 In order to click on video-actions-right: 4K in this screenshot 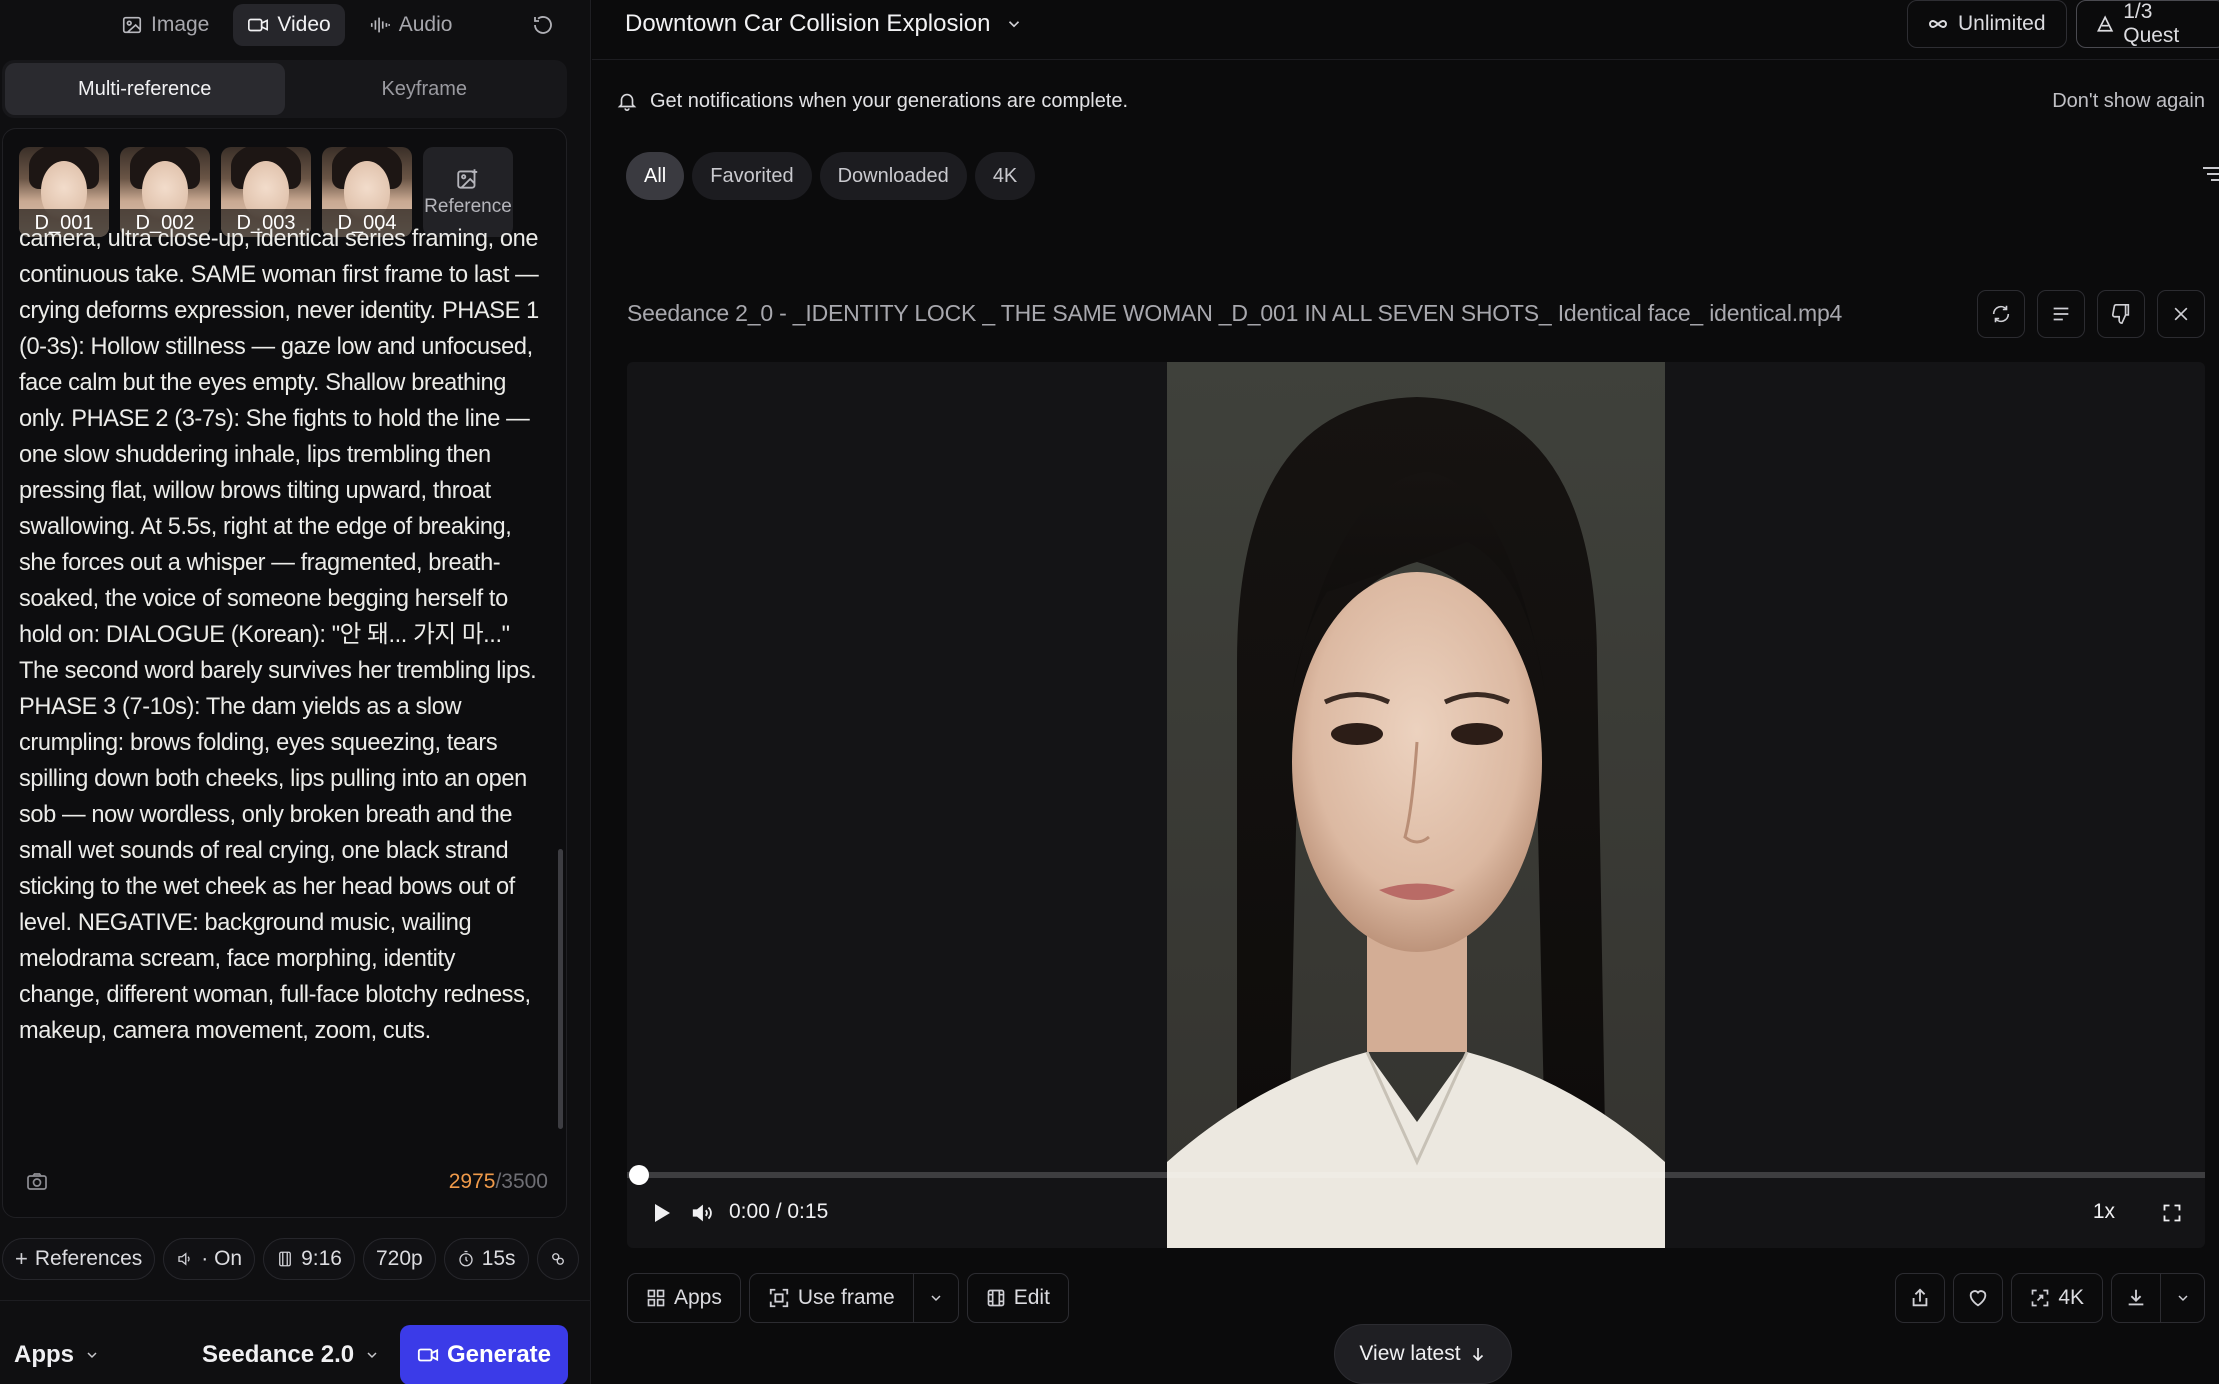, I will do `click(2050, 1298)`.